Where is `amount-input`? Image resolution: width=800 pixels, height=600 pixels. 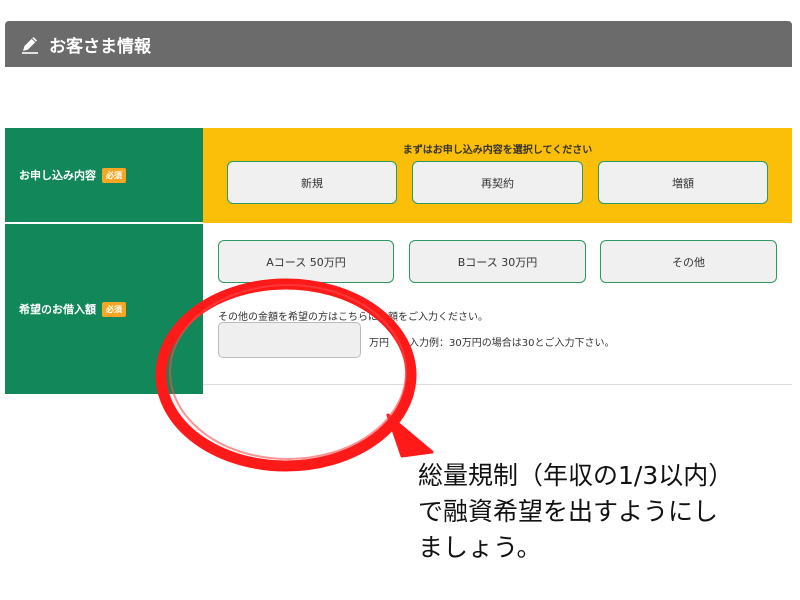
amount-input is located at coordinates (289, 340).